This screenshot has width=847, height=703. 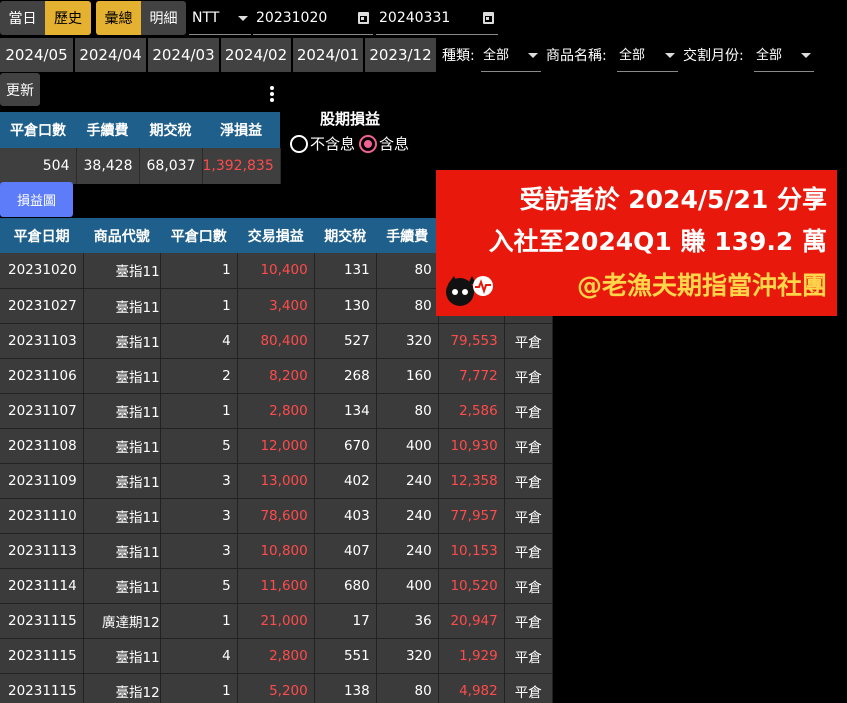 What do you see at coordinates (110, 55) in the screenshot?
I see `month-button: 2024/04` at bounding box center [110, 55].